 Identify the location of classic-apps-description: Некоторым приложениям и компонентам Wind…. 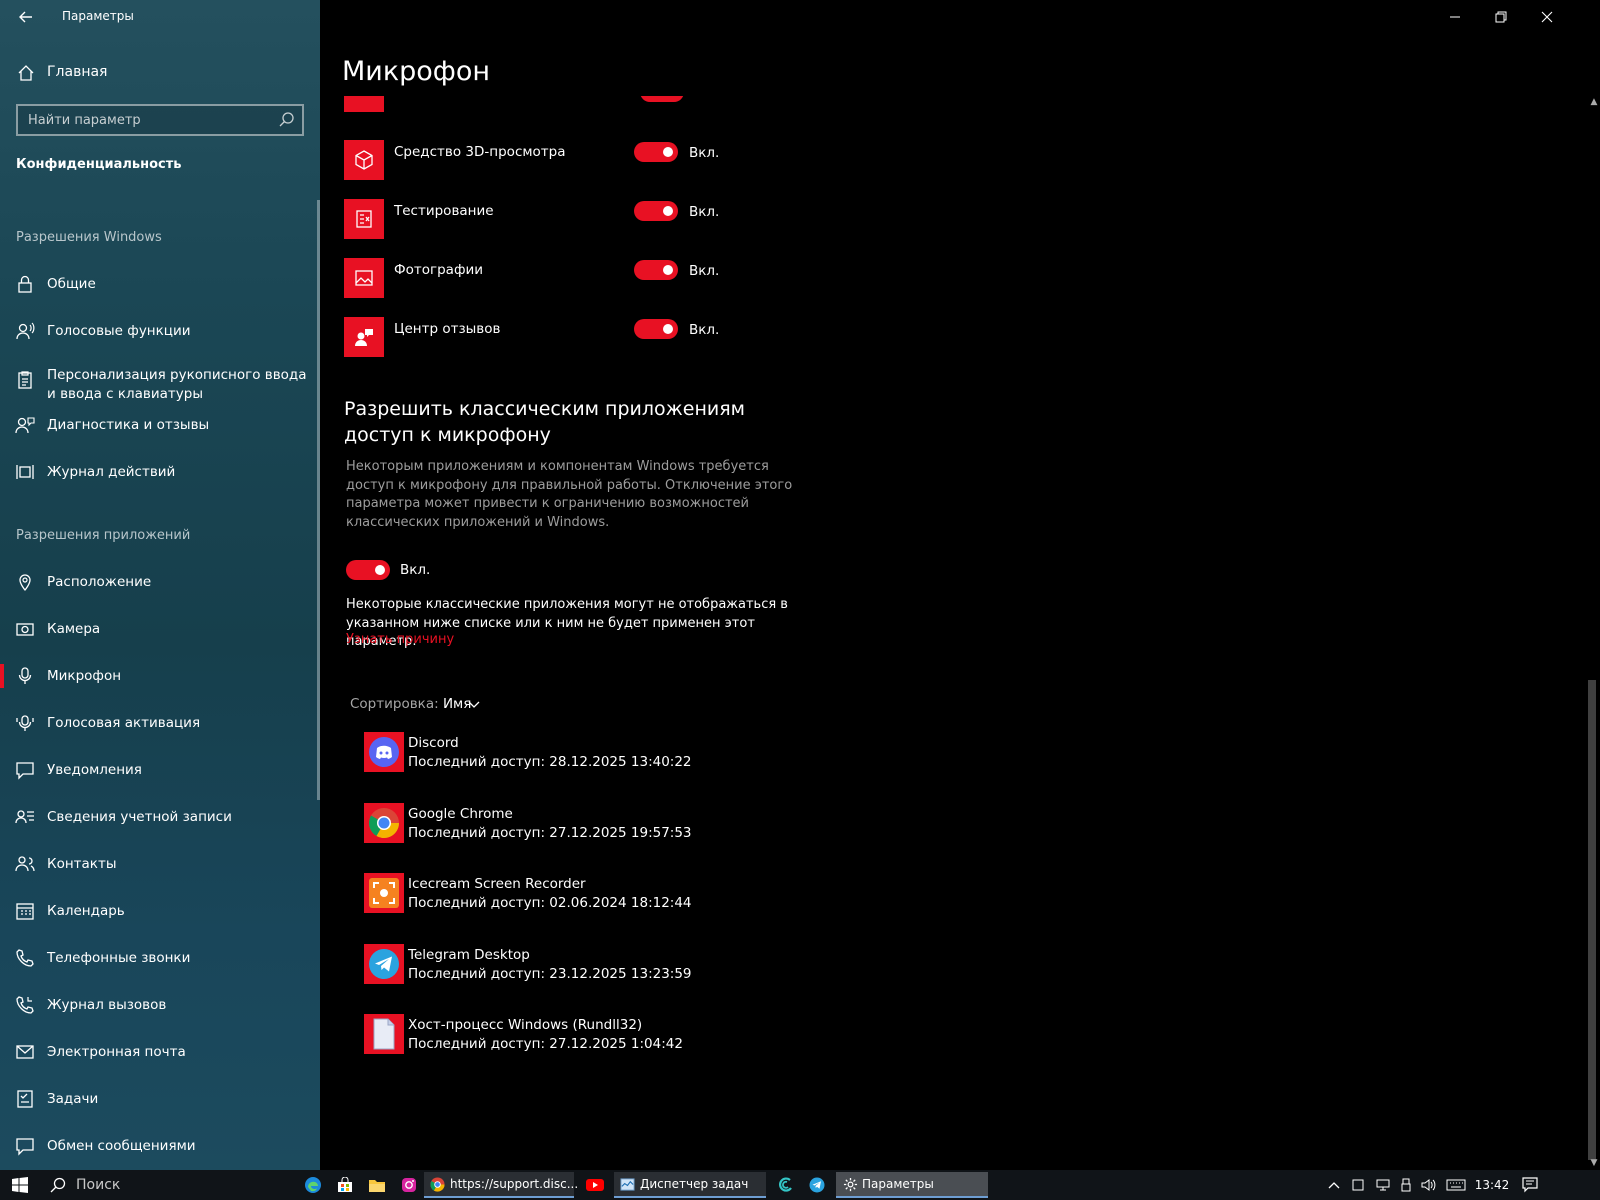
(569, 494).